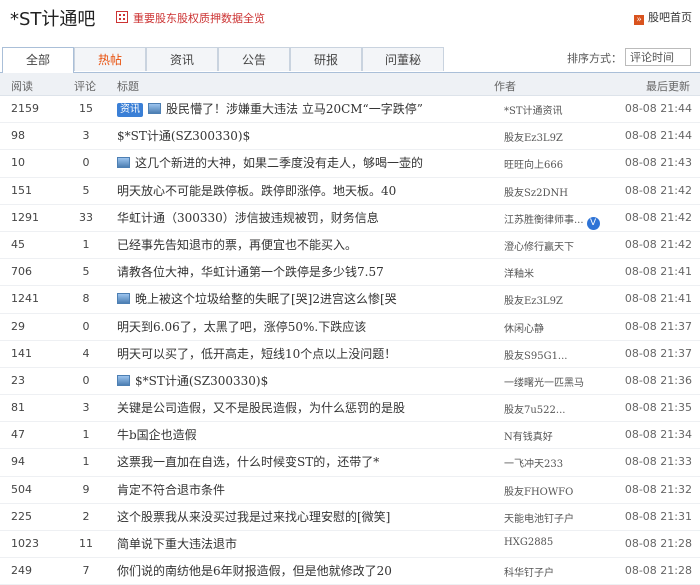  Describe the element at coordinates (86, 217) in the screenshot. I see `comment-count: 33` at that location.